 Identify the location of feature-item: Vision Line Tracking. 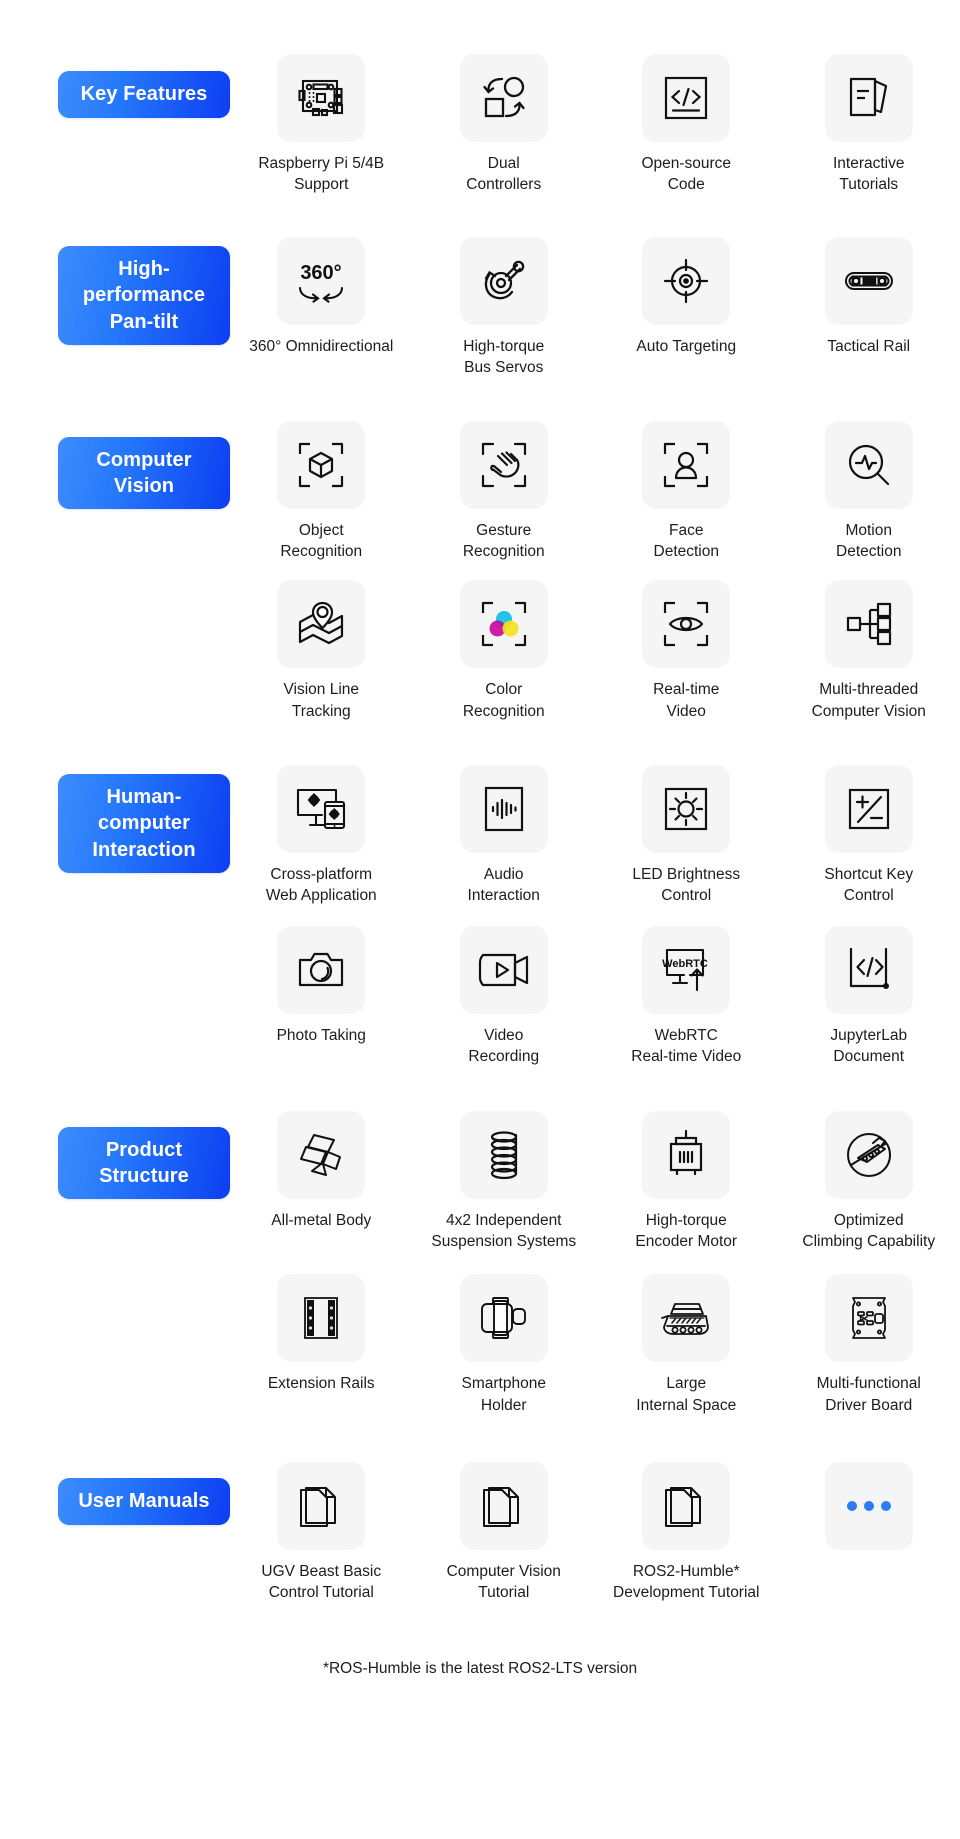
(321, 651).